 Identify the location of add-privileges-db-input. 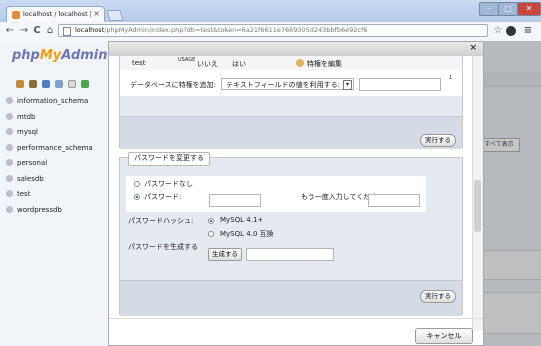
(400, 84).